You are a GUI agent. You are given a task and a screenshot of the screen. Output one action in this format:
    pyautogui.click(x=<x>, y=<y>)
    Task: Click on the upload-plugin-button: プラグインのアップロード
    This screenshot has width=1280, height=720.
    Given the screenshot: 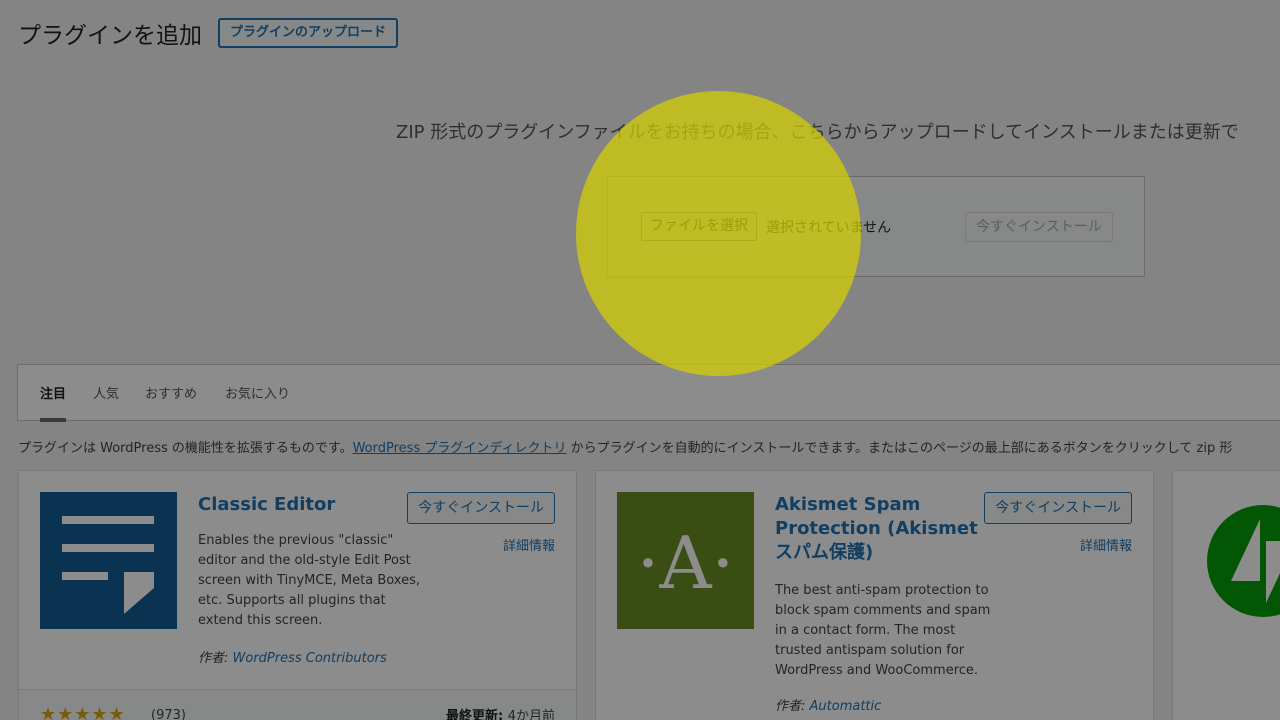 What is the action you would take?
    pyautogui.click(x=308, y=33)
    